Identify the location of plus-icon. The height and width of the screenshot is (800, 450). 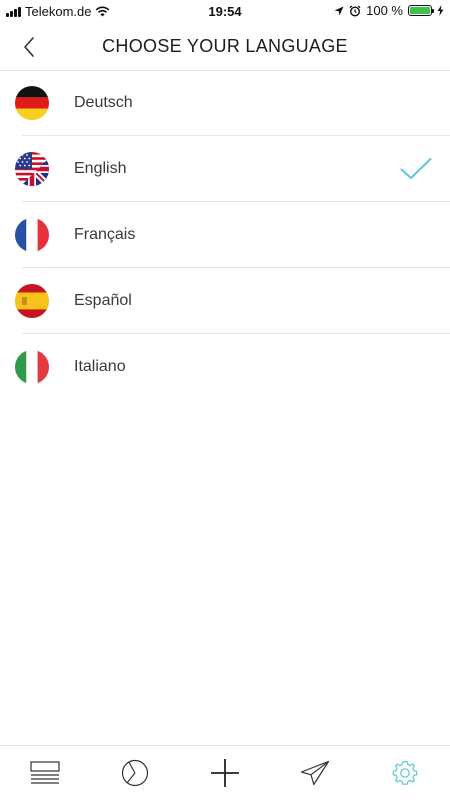
(225, 773).